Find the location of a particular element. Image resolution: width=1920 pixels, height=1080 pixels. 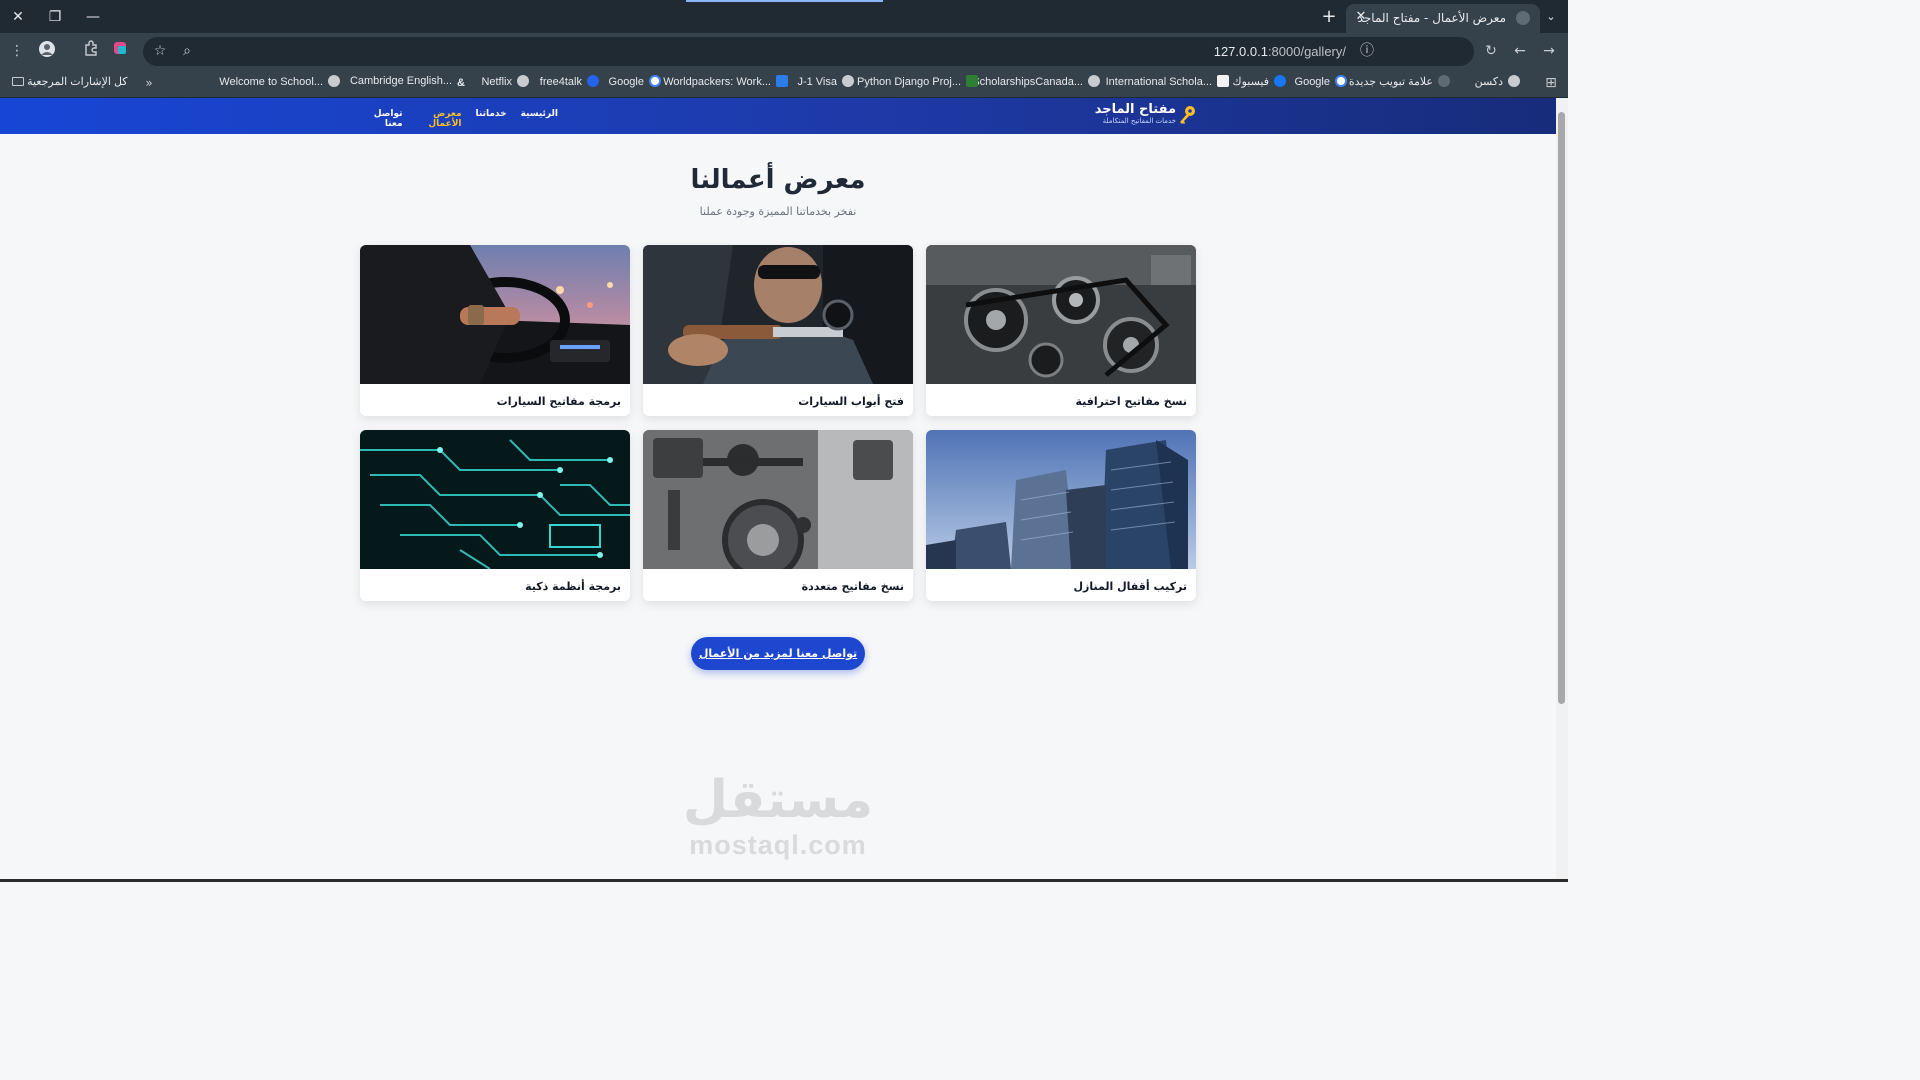

newtab-icon is located at coordinates (1444, 81).